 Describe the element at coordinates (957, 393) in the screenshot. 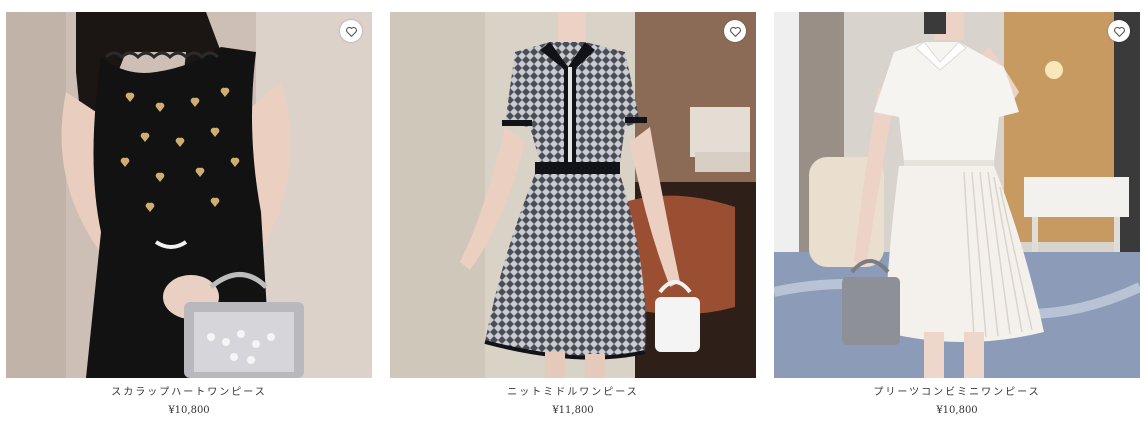

I see `product-name: プリーツコンビミニワンピース` at that location.